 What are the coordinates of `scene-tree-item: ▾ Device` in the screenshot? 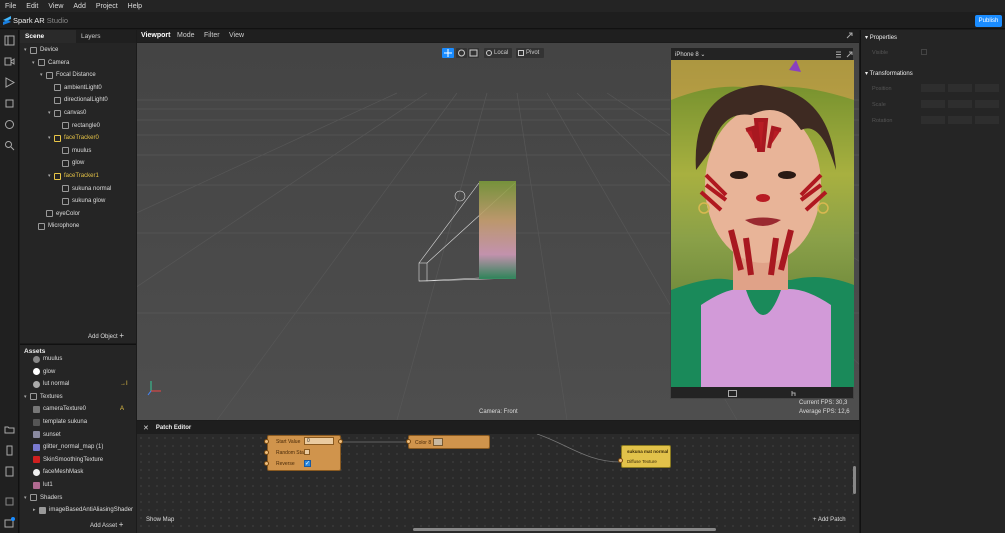 It's located at (41, 50).